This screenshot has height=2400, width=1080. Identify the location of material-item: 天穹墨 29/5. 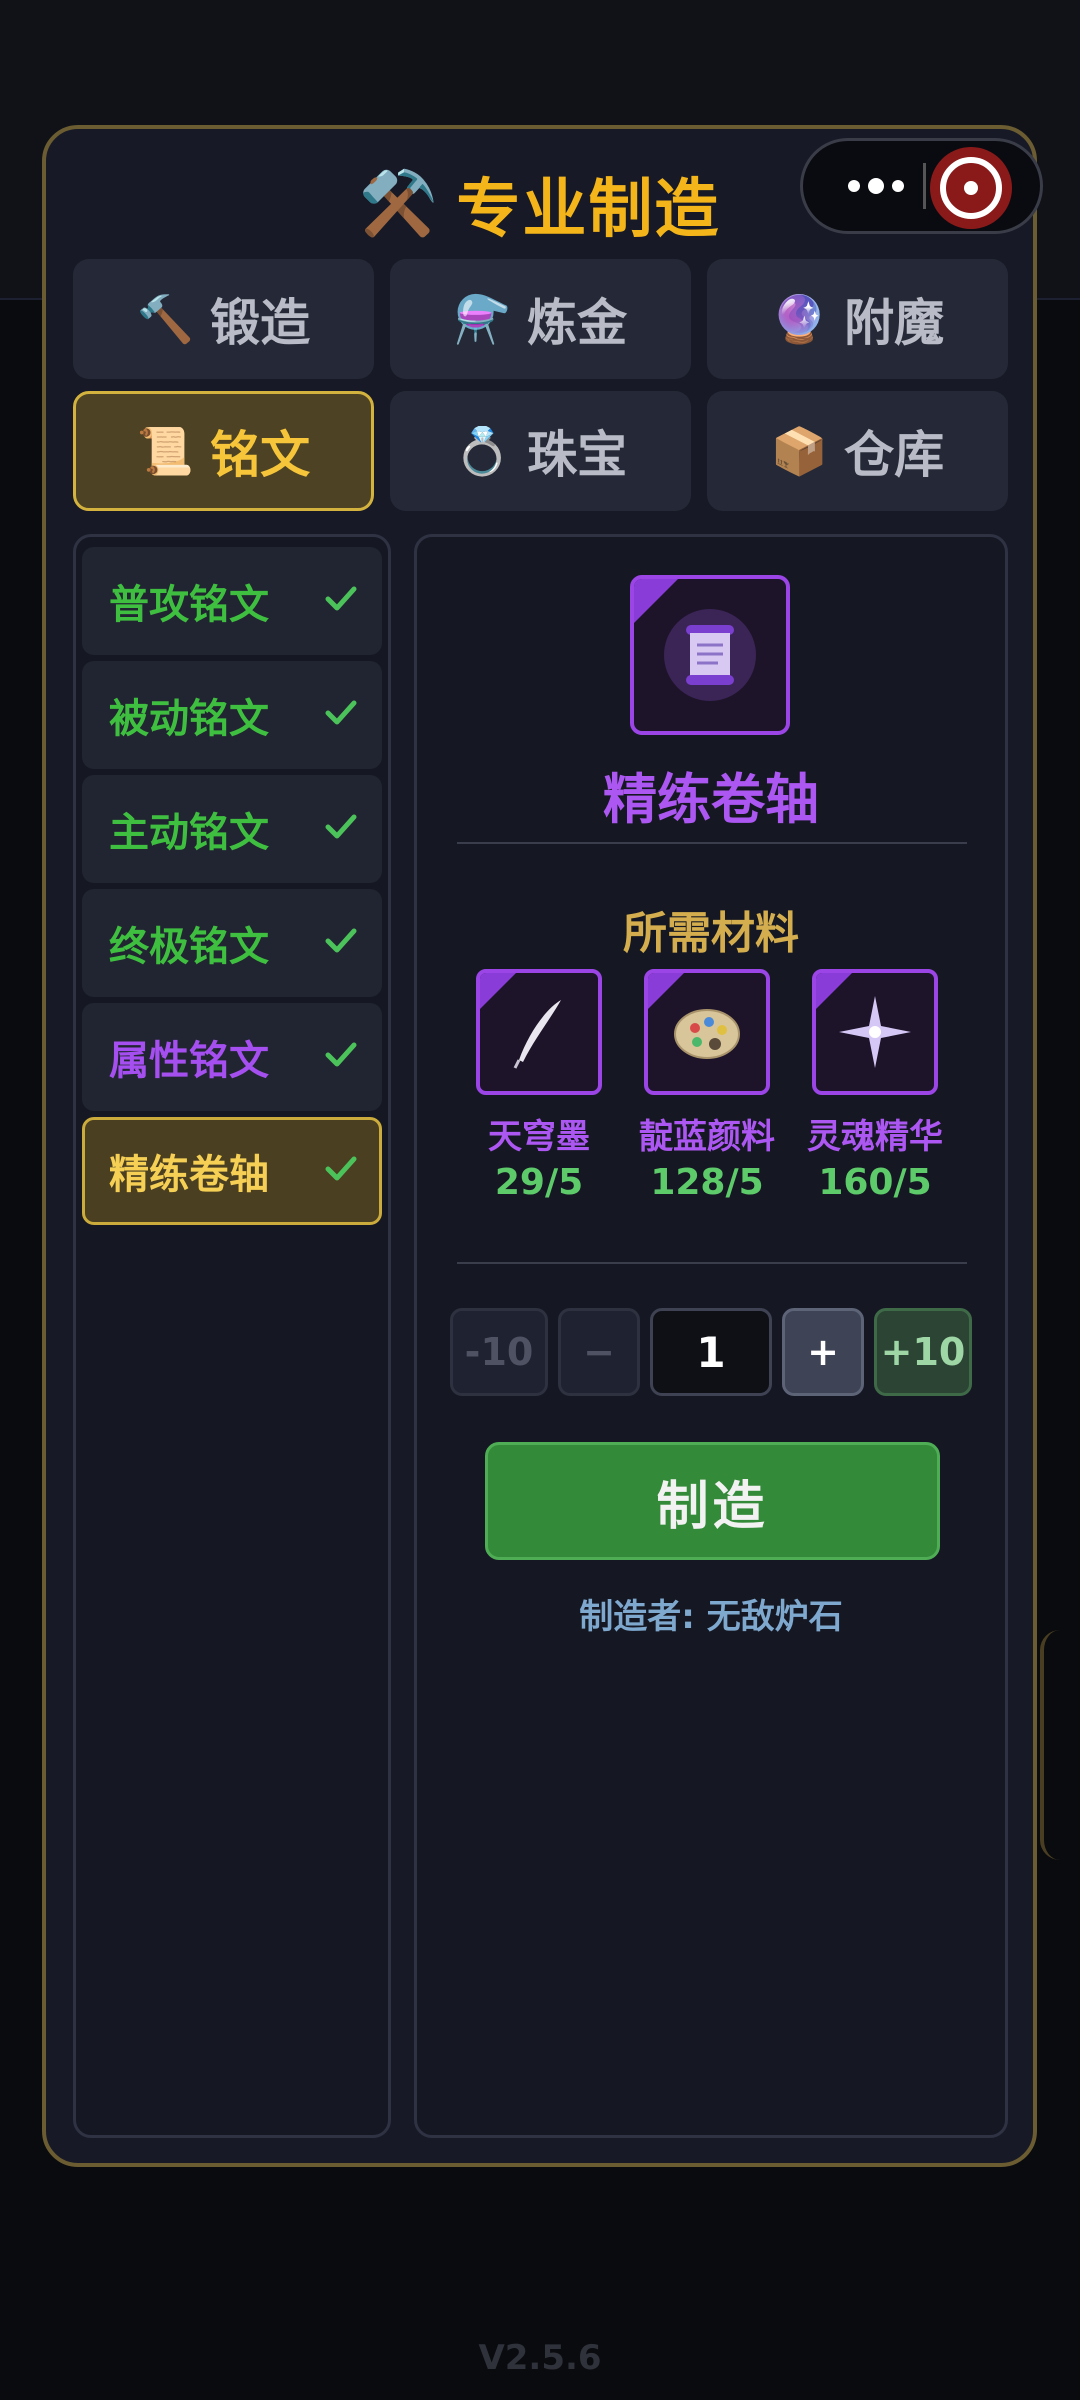
(539, 1086).